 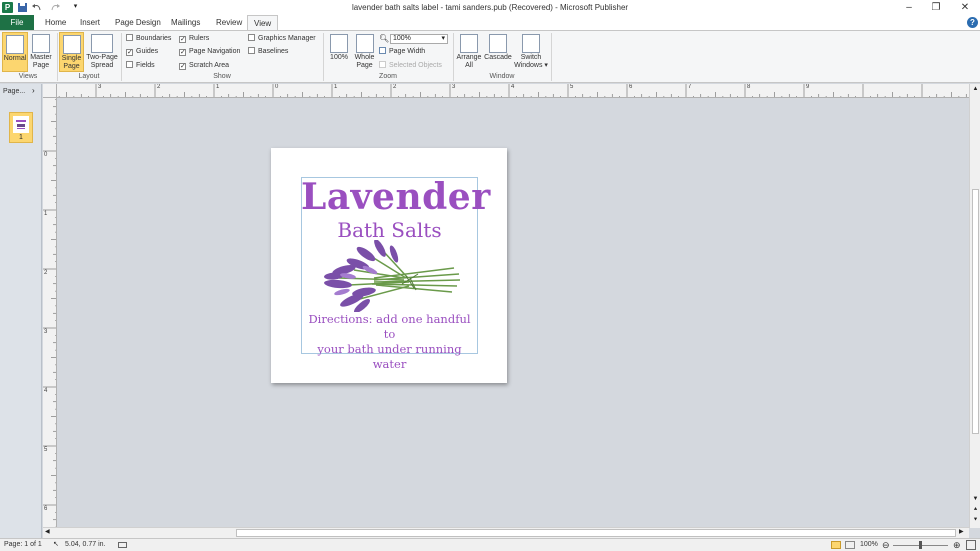 What do you see at coordinates (690, 87) in the screenshot?
I see `ruler-label: 7` at bounding box center [690, 87].